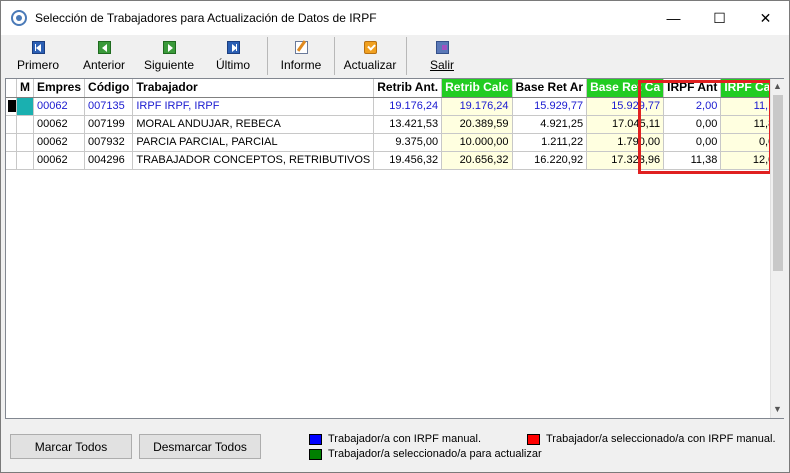 This screenshot has width=790, height=473. I want to click on report-button: Informe, so click(301, 56).